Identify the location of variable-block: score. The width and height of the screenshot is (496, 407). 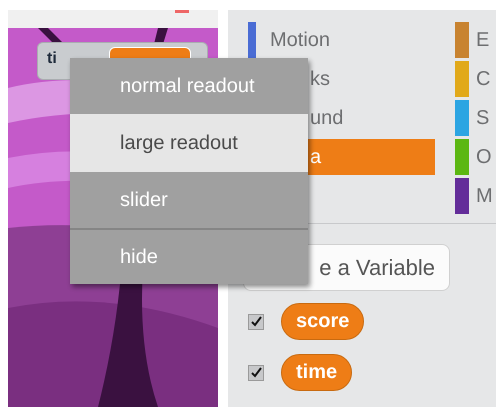
(322, 321).